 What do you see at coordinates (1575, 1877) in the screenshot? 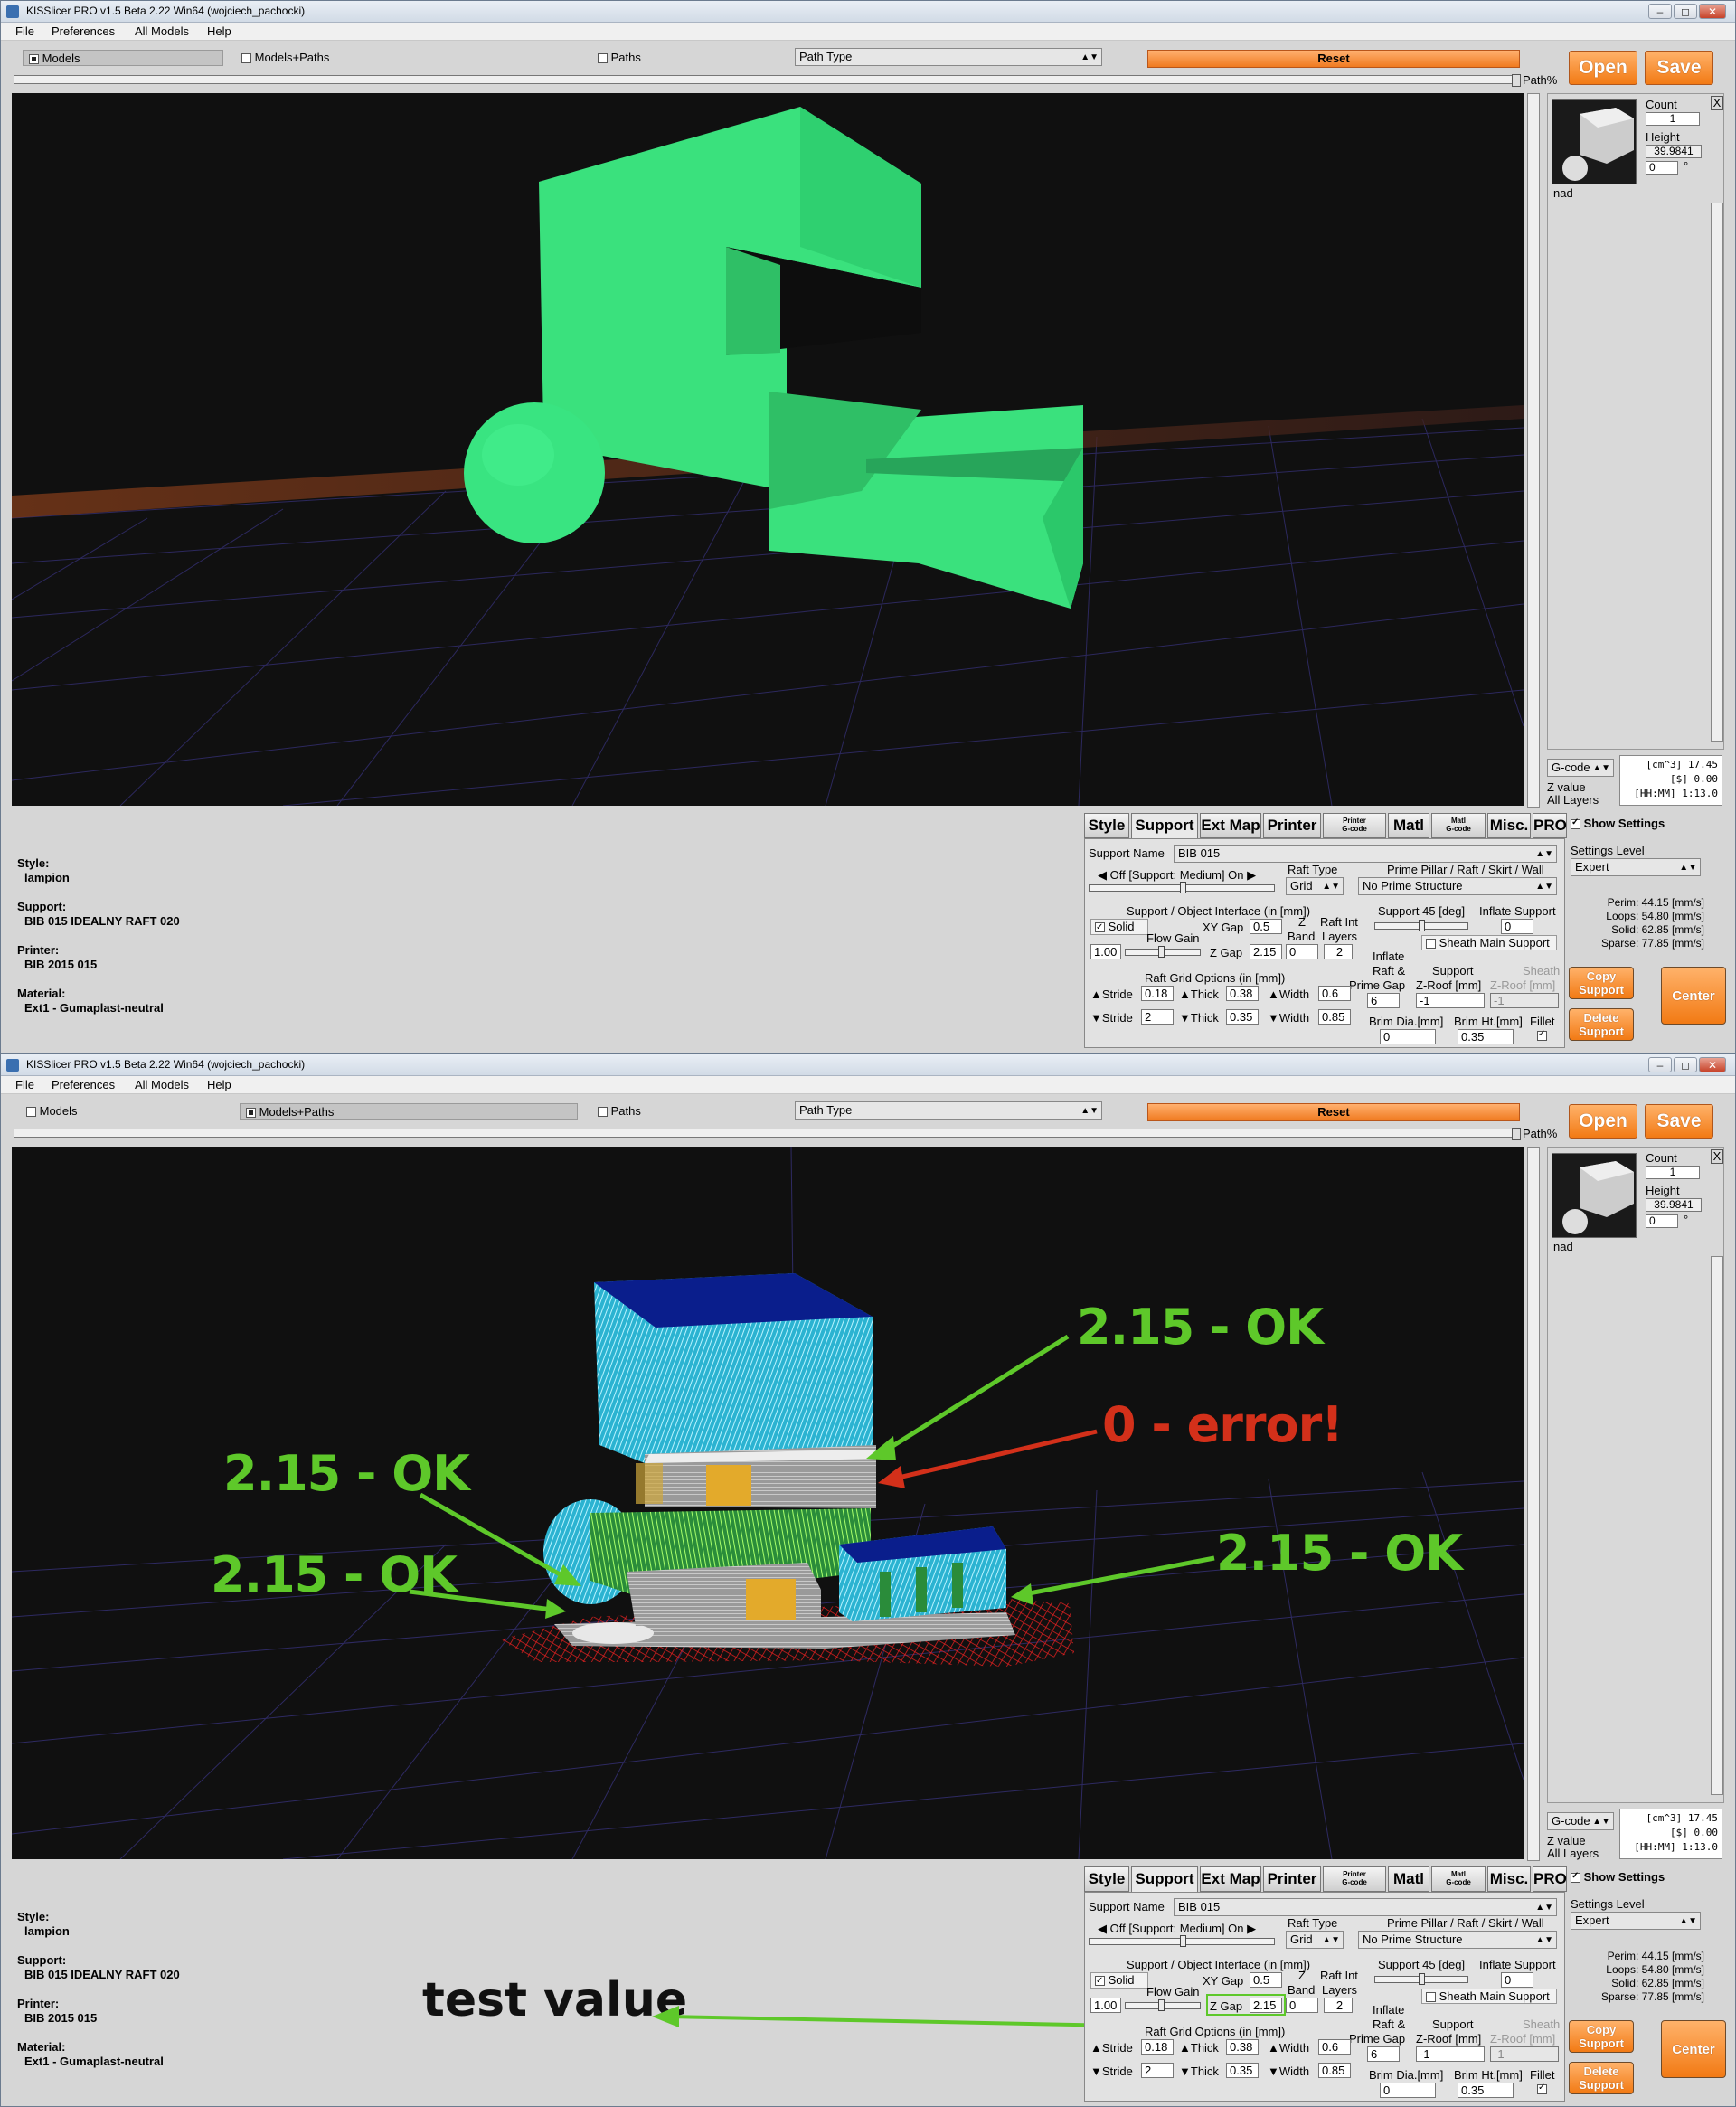
I see `show-settings-checkbox` at bounding box center [1575, 1877].